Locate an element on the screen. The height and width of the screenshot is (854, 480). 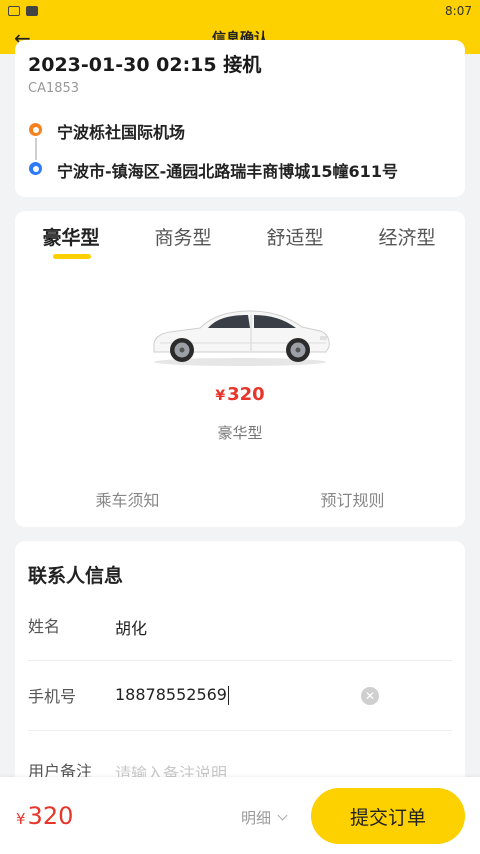
clear-icon: ✕ is located at coordinates (370, 696).